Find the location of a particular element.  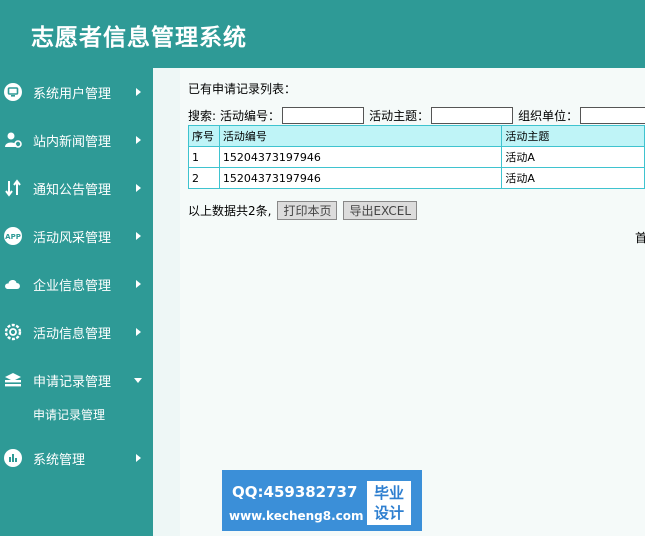

badge-line-2: 设计 is located at coordinates (388, 513).